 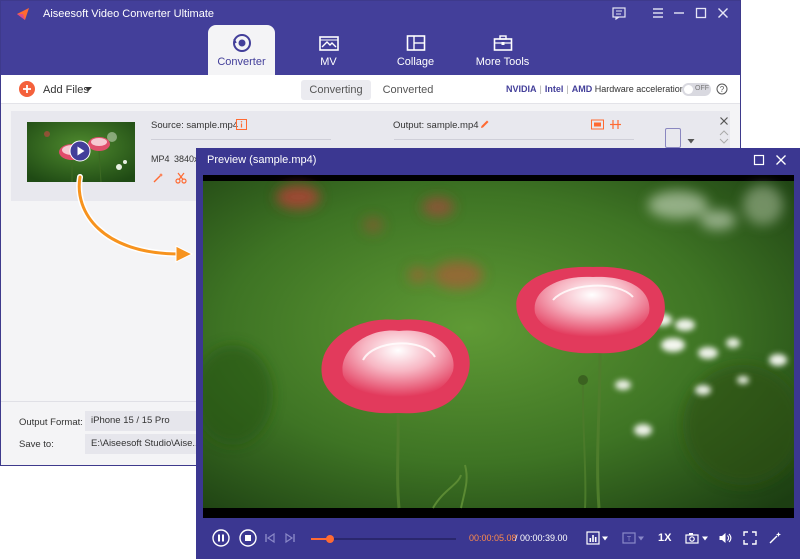 What do you see at coordinates (775, 538) in the screenshot?
I see `magic-wand-icon` at bounding box center [775, 538].